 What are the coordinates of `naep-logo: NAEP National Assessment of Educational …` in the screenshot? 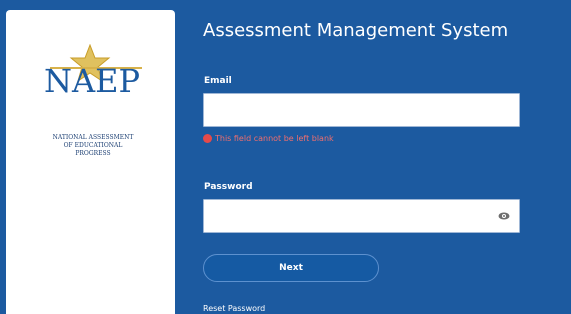 It's located at (93, 104).